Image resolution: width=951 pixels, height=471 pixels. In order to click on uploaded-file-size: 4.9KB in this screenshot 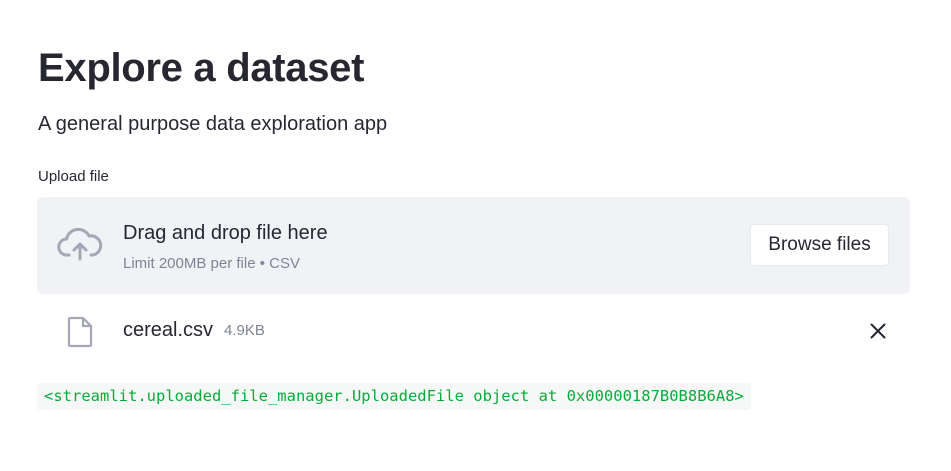, I will do `click(244, 330)`.